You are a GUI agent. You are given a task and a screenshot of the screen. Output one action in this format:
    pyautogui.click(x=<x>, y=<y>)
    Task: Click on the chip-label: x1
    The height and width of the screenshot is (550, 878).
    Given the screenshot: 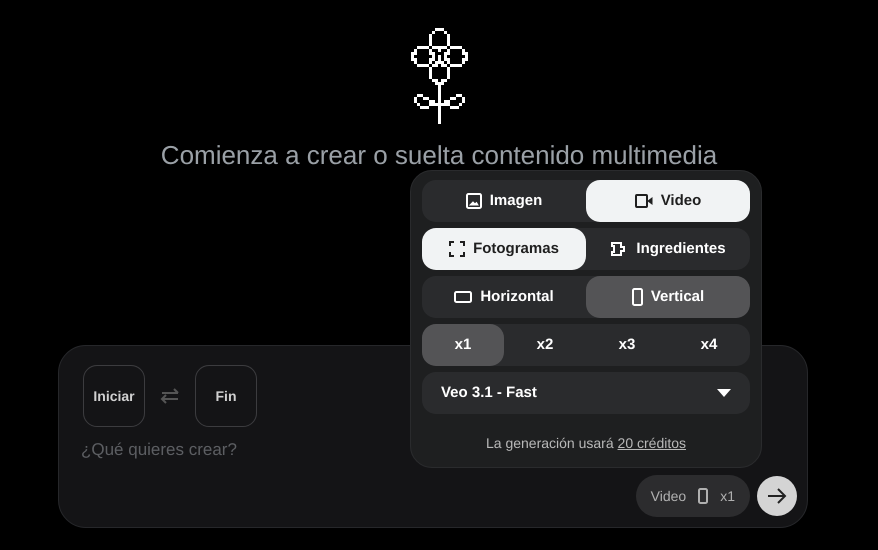 What is the action you would take?
    pyautogui.click(x=727, y=496)
    